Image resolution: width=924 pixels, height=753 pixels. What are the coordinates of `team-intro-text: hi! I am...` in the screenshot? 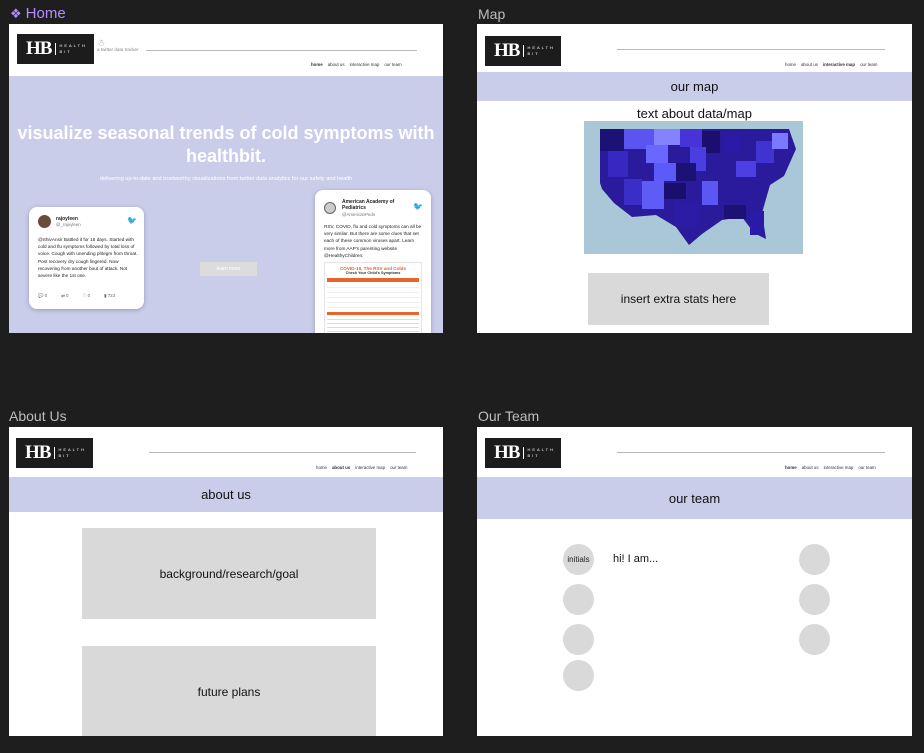 It's located at (636, 559).